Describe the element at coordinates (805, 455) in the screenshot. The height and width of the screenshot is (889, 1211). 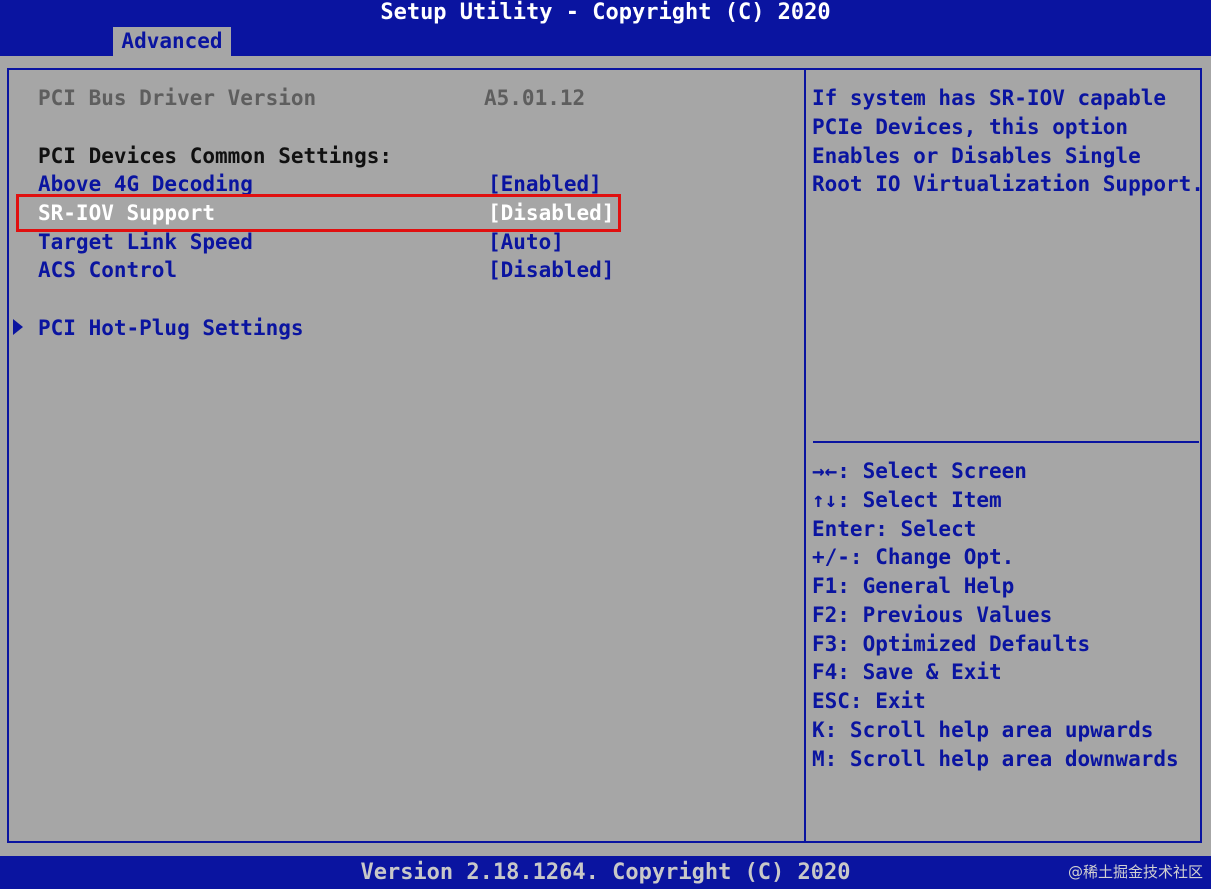
I see `panel-divider` at that location.